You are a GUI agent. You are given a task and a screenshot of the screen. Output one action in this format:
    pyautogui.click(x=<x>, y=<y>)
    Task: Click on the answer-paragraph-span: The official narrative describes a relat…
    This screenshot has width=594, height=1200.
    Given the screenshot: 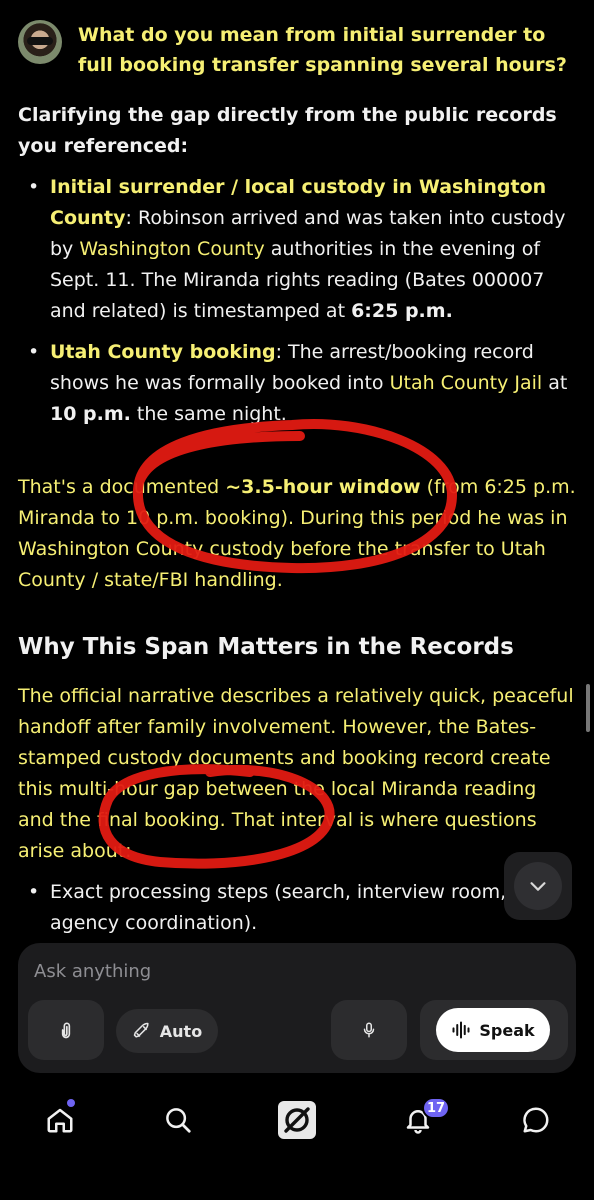 What is the action you would take?
    pyautogui.click(x=296, y=773)
    